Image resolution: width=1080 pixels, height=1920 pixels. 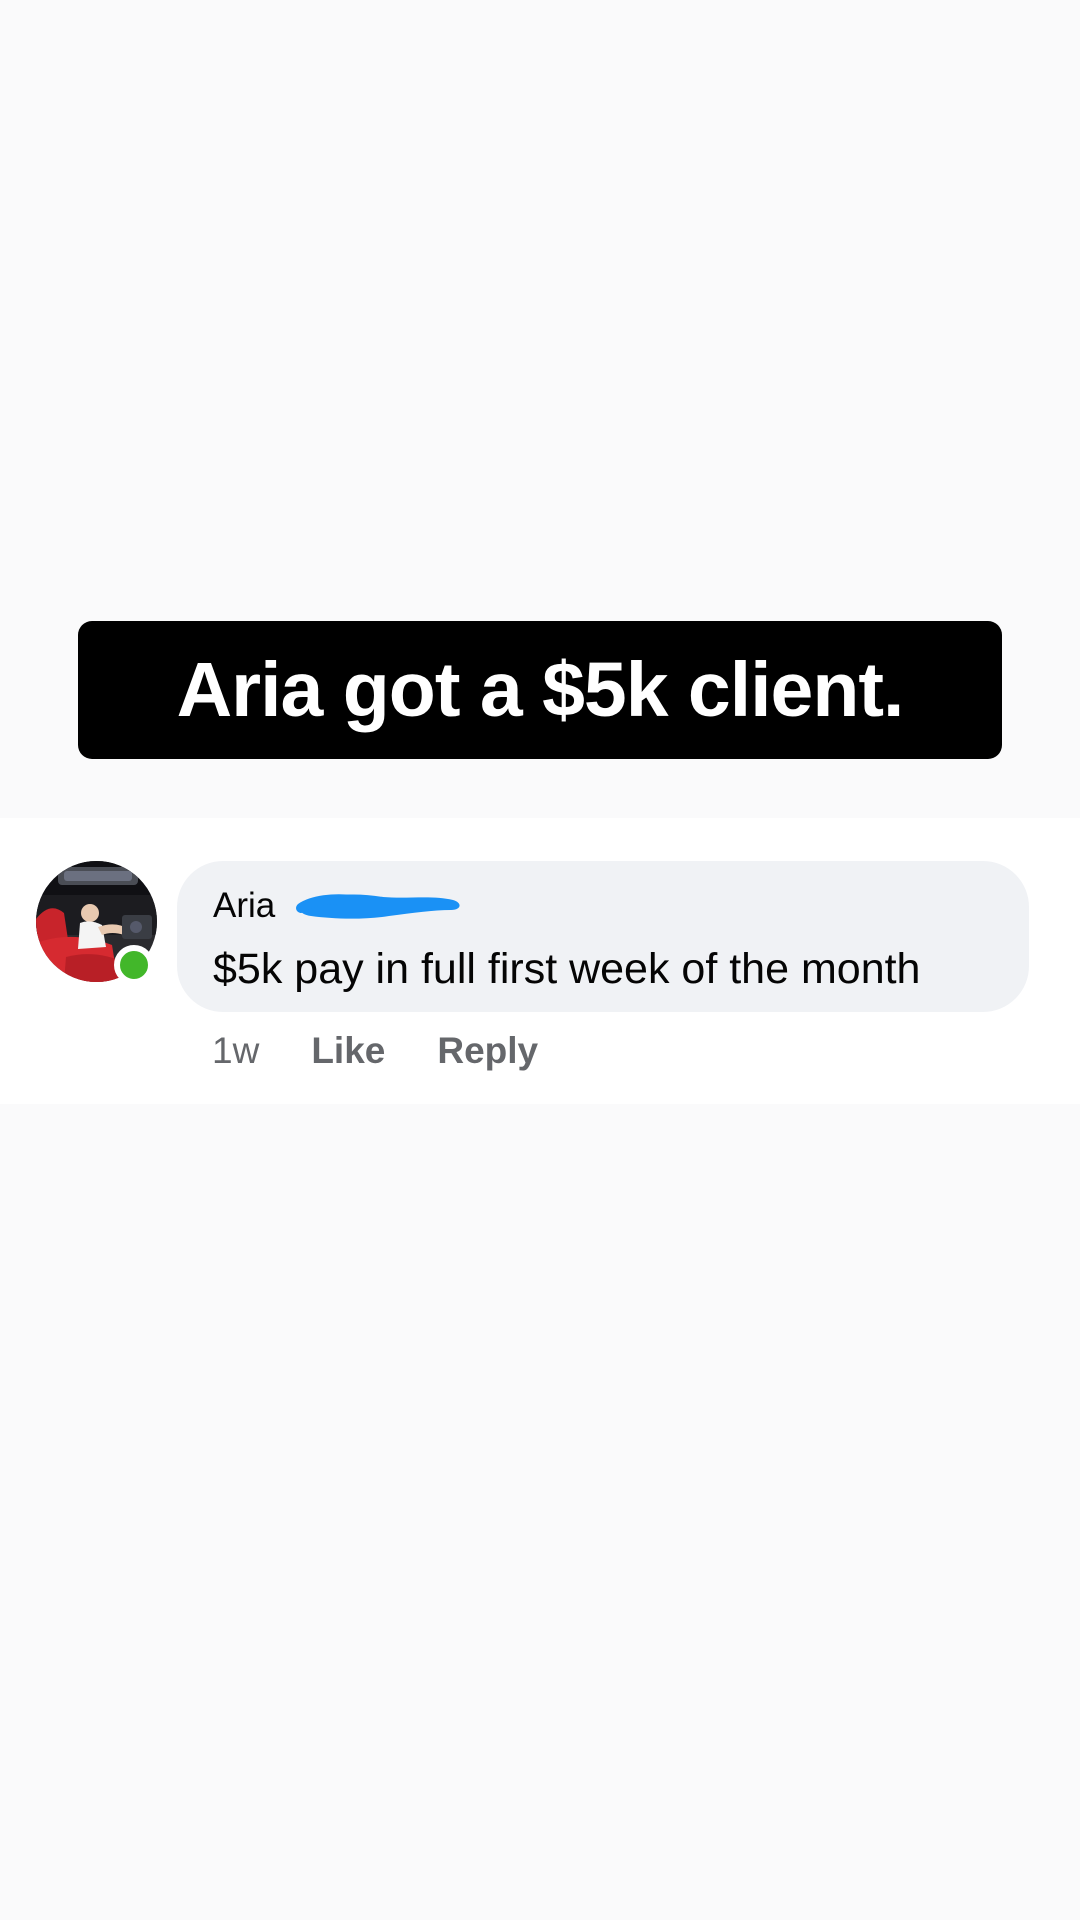 I want to click on comment-text: $5k pay in full first week of the month, so click(x=567, y=969).